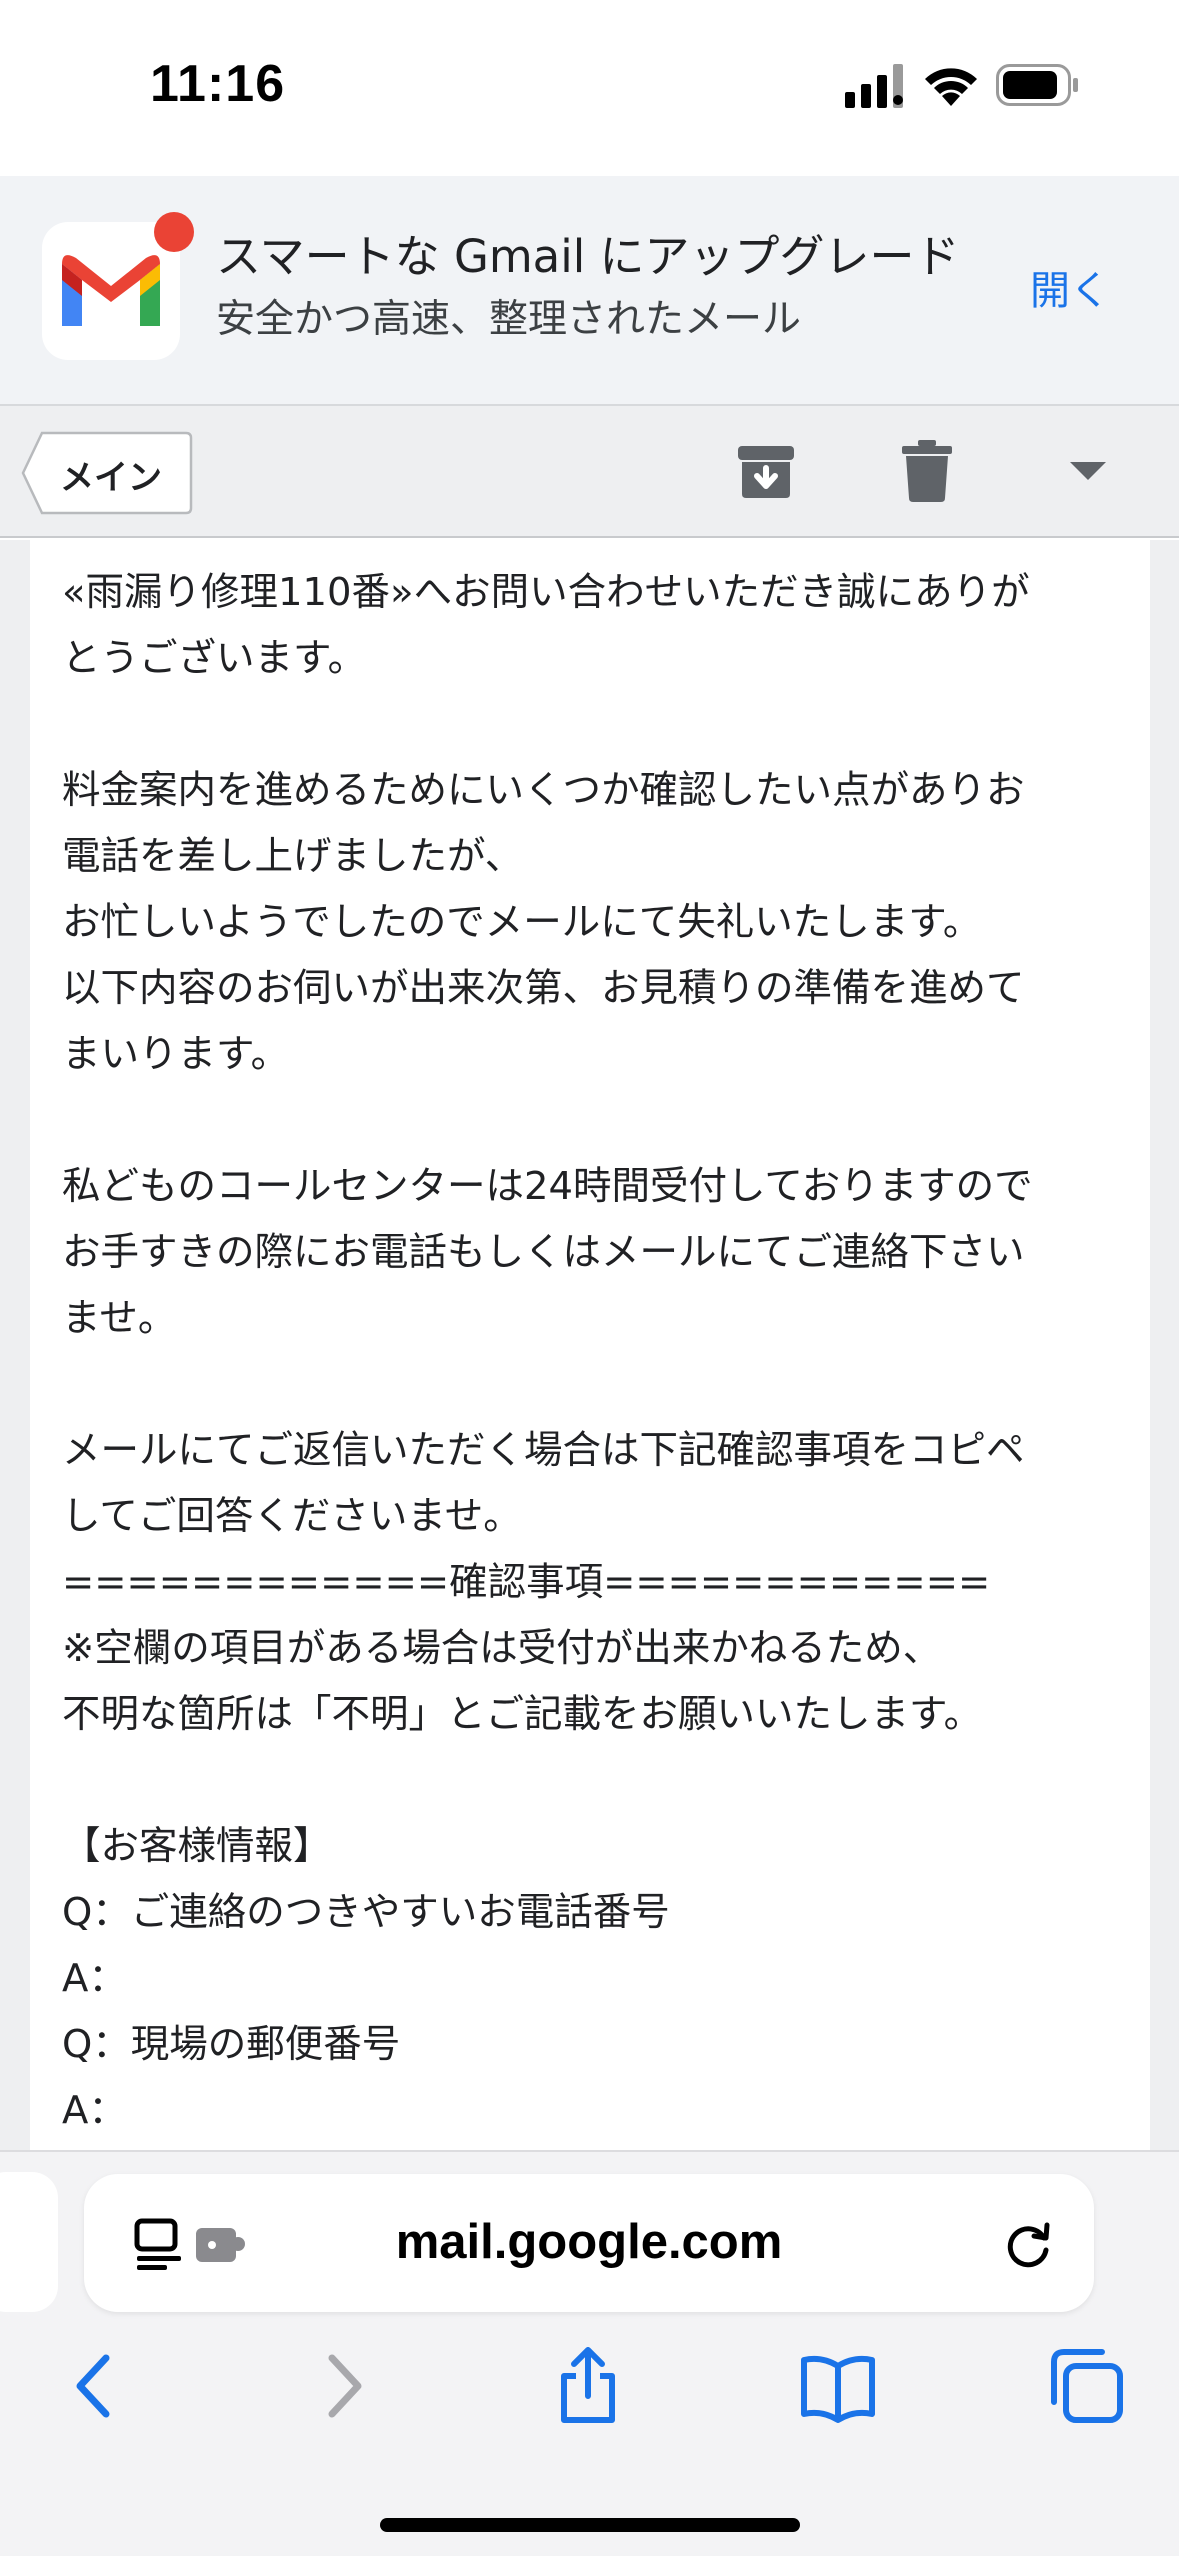  Describe the element at coordinates (543, 988) in the screenshot. I see `mail-line: 以下内容のお伺いが出来次第、お見積りの準備を進めて` at that location.